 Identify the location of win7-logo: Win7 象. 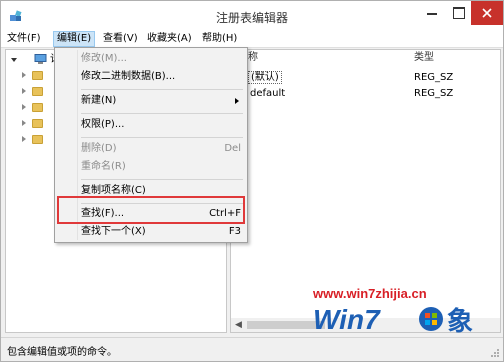
(393, 320).